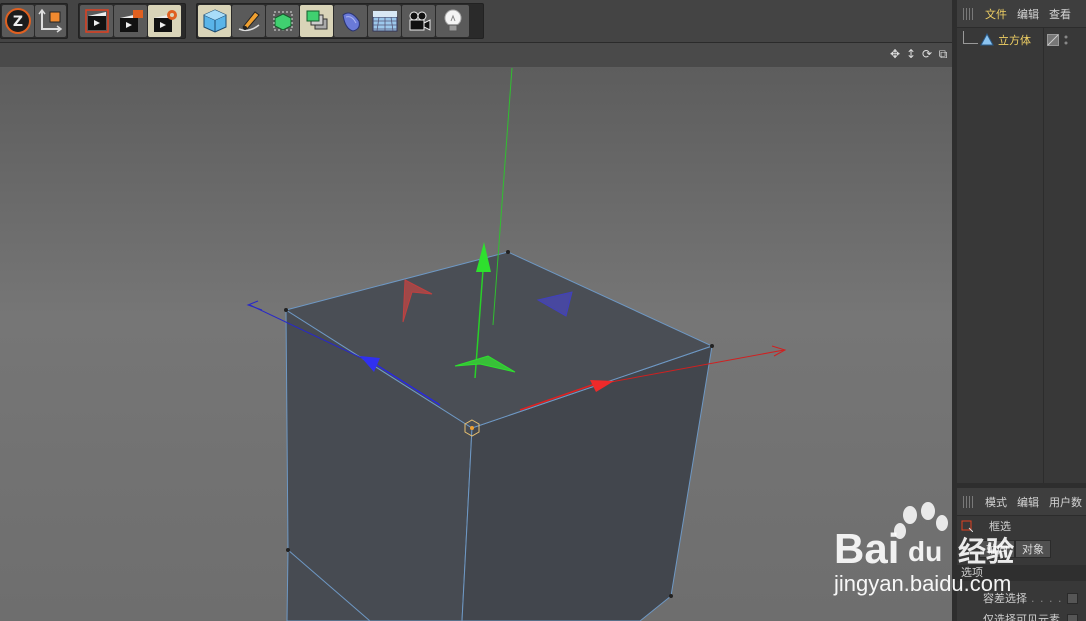 The height and width of the screenshot is (621, 1086). I want to click on visibility-dots-icon, so click(1066, 40).